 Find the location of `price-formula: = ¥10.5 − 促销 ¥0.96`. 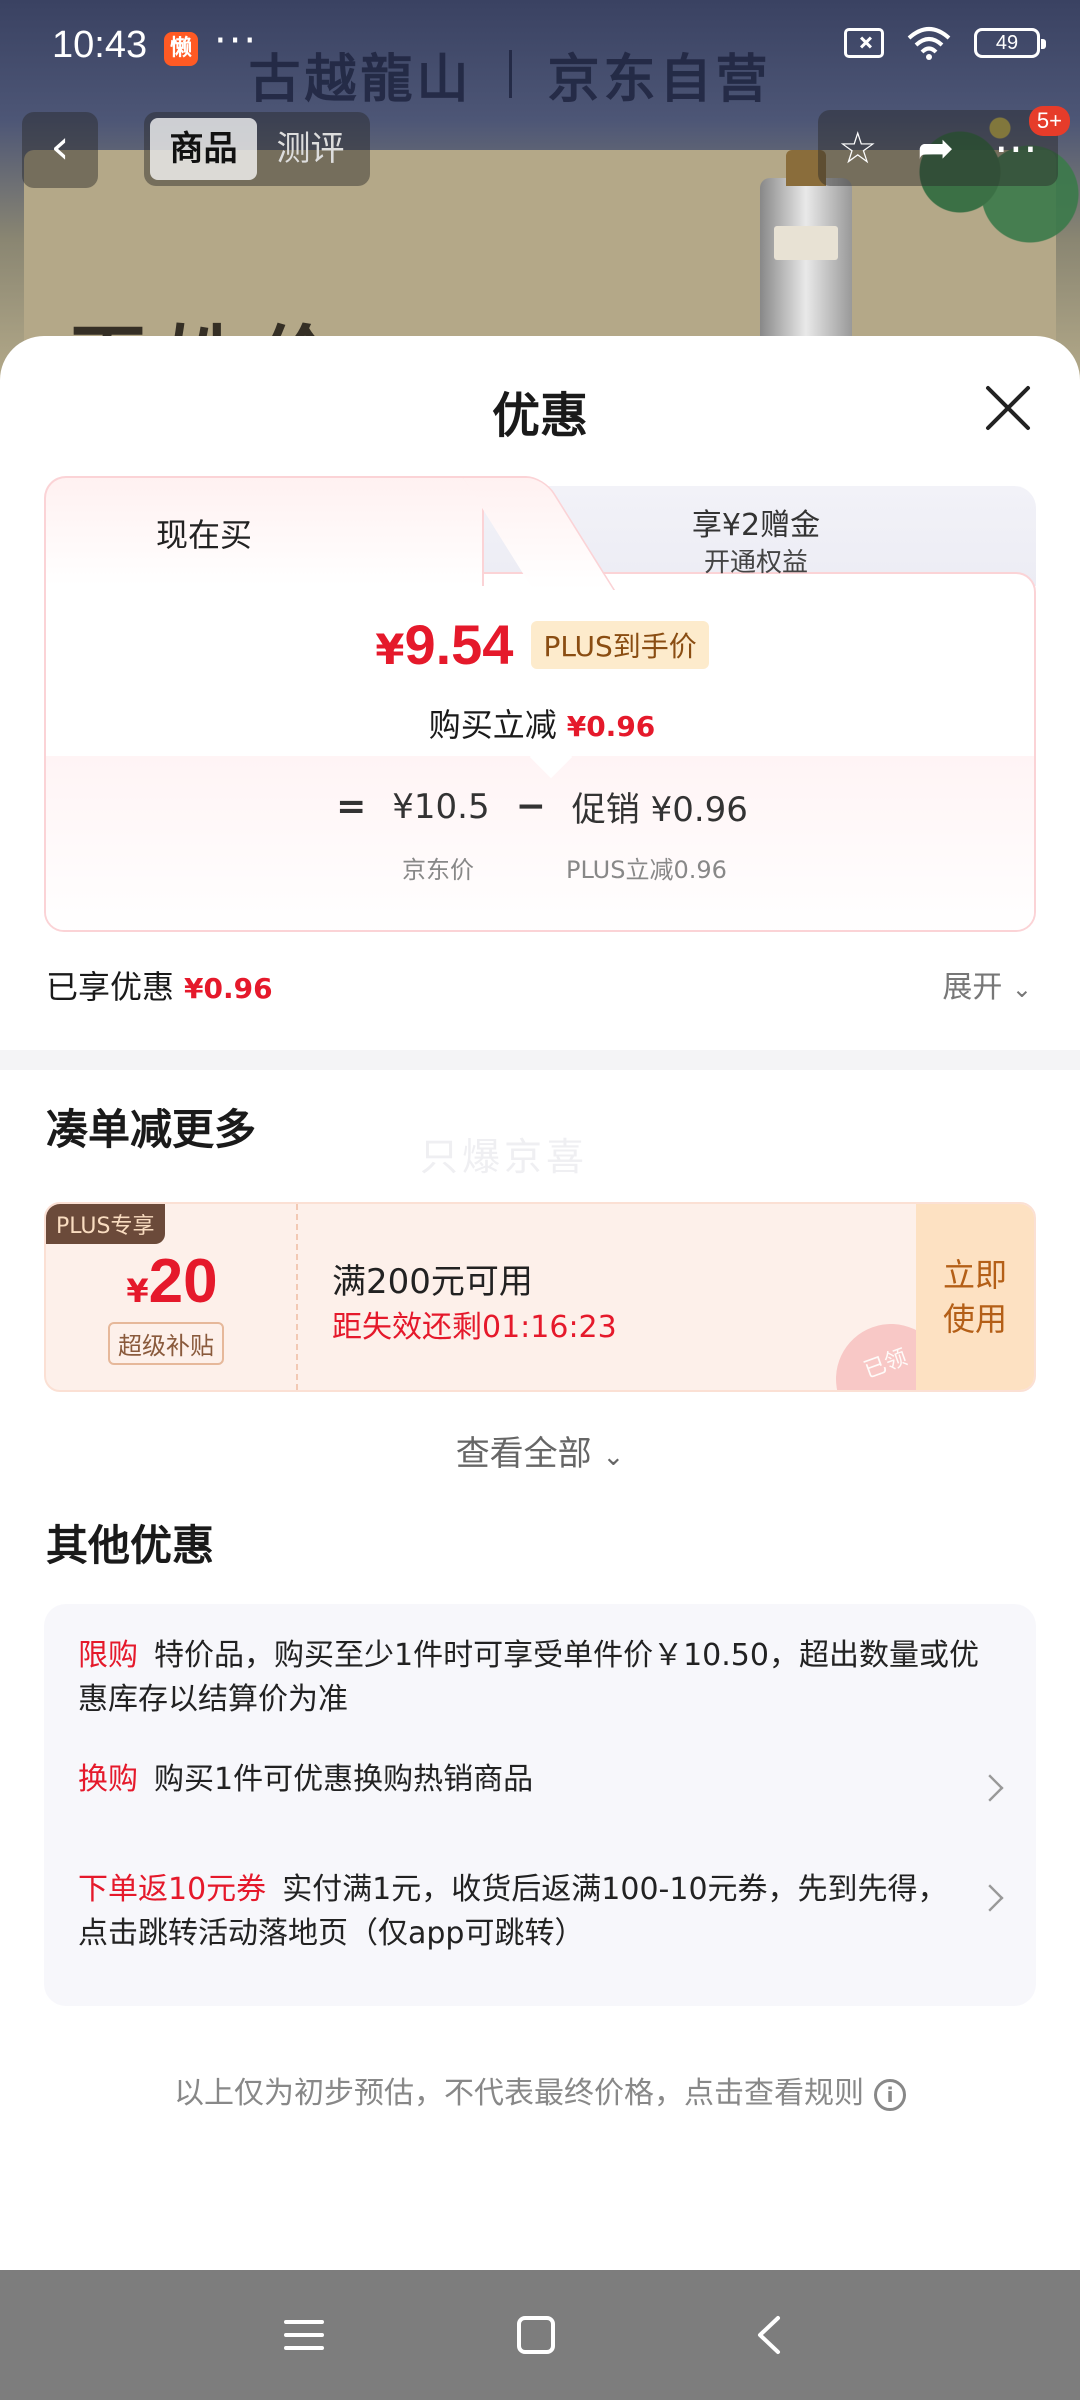

price-formula: = ¥10.5 − 促销 ¥0.96 is located at coordinates (540, 806).